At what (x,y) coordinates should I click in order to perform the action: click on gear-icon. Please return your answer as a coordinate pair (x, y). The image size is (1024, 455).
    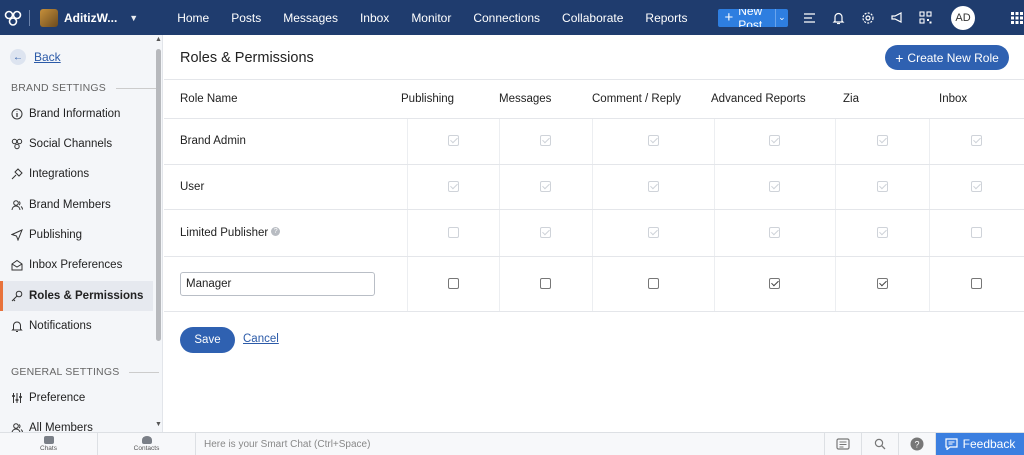
    Looking at the image, I should click on (867, 17).